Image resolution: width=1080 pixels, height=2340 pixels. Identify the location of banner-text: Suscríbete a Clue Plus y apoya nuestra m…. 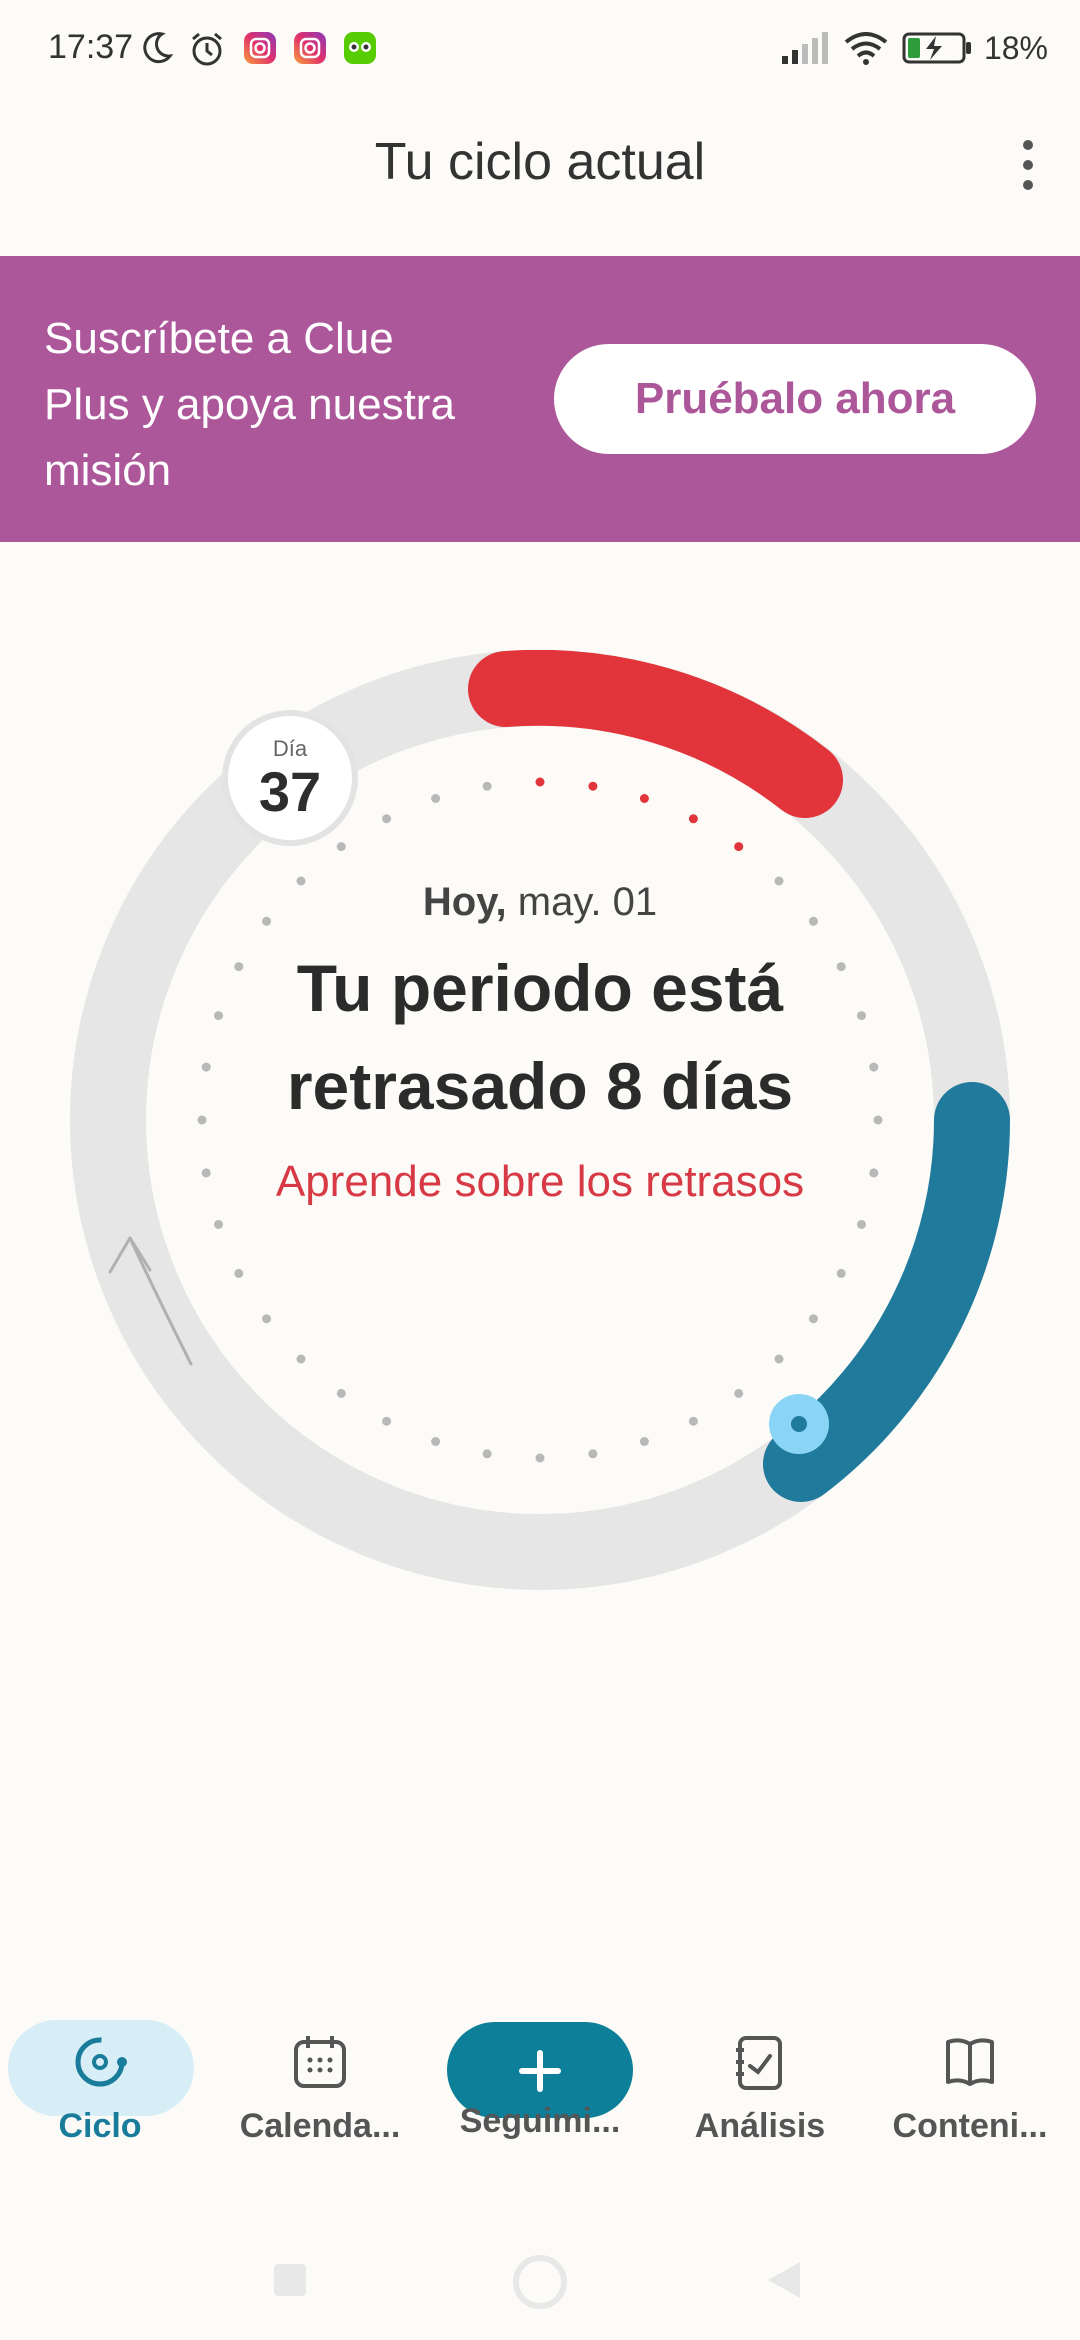
(249, 404).